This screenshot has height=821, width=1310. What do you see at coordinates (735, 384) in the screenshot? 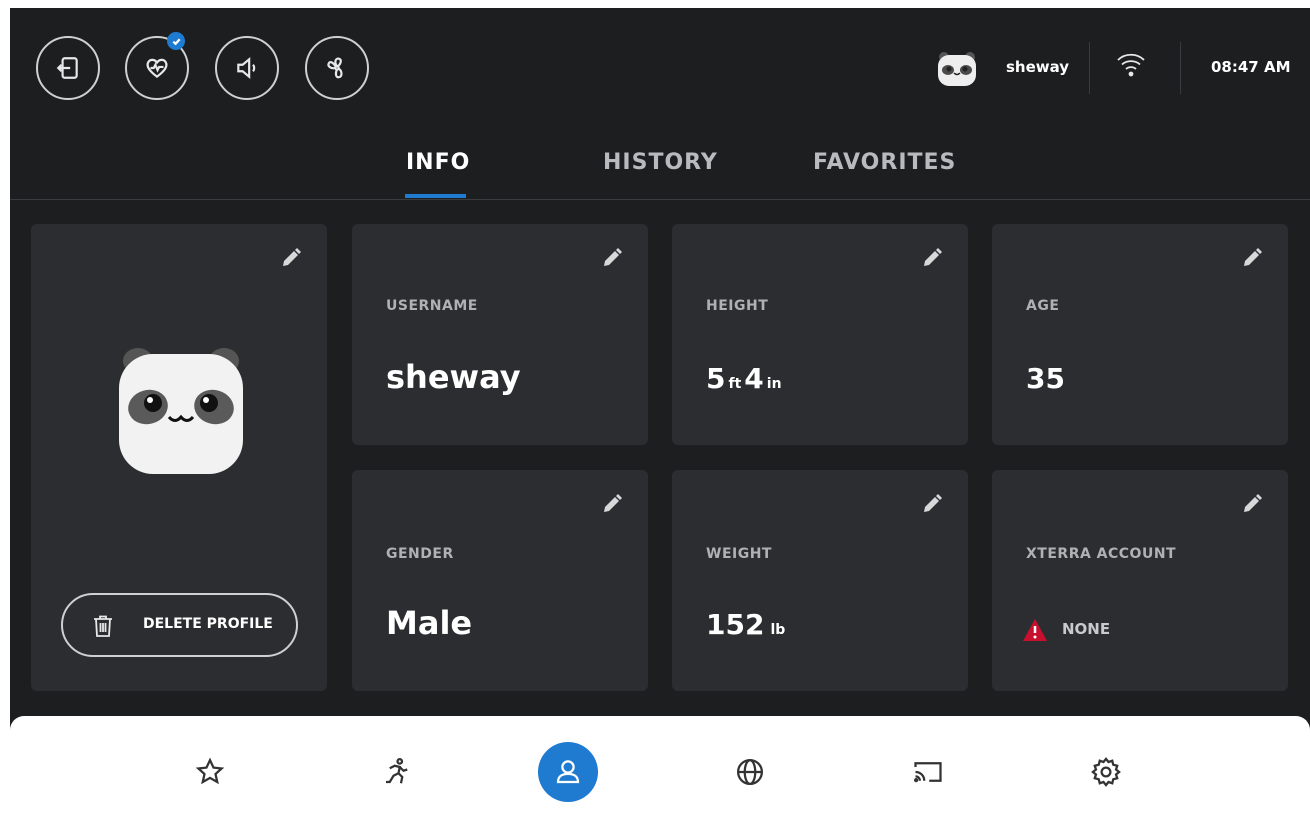
I see `height-feet-unit: ft` at bounding box center [735, 384].